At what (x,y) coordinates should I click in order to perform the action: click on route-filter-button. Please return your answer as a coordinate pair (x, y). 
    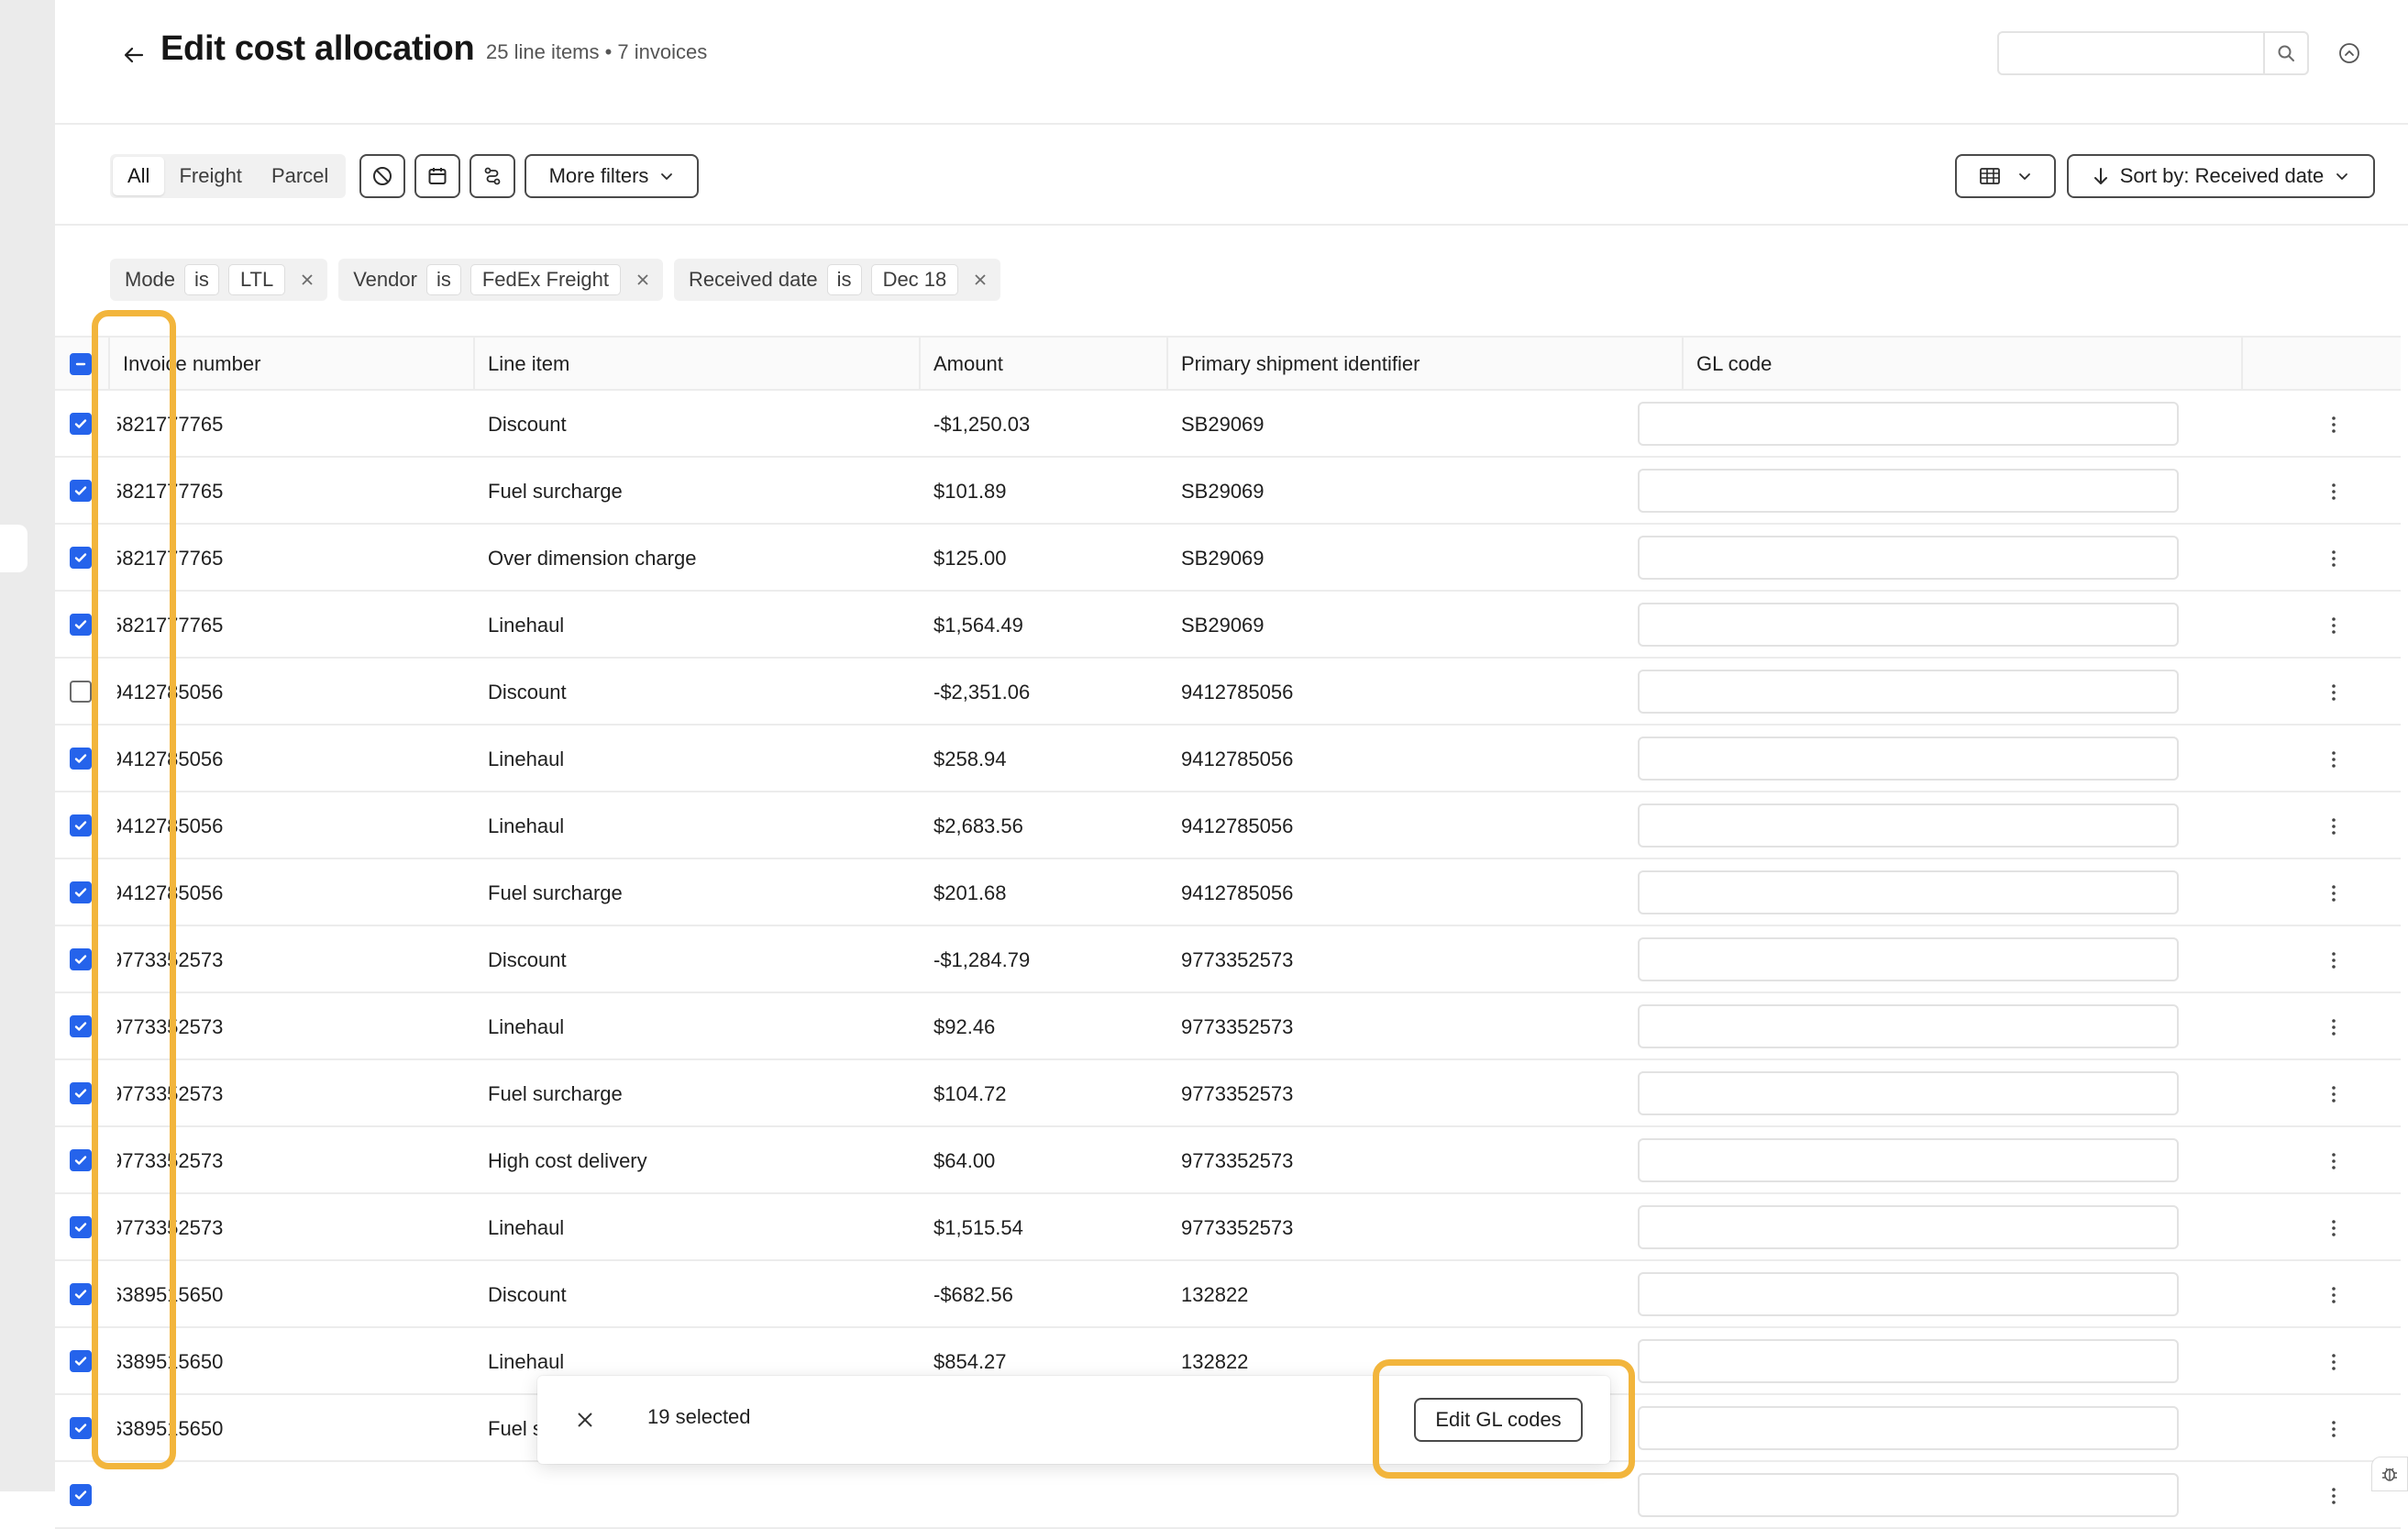
    Looking at the image, I should click on (492, 176).